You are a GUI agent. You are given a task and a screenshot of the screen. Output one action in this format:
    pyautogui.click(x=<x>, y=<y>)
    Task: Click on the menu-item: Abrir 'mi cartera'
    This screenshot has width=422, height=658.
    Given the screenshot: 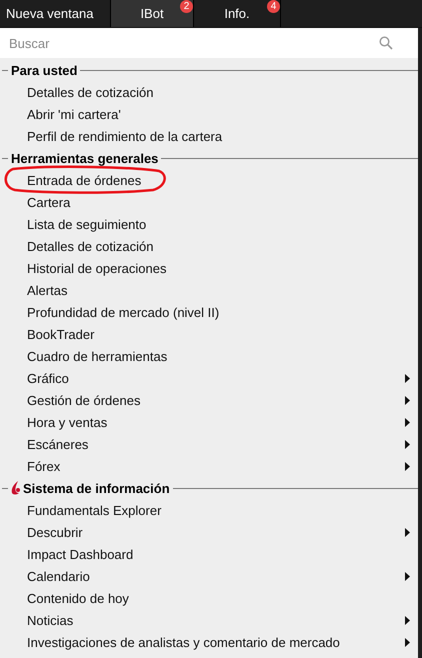 What is the action you would take?
    pyautogui.click(x=218, y=114)
    